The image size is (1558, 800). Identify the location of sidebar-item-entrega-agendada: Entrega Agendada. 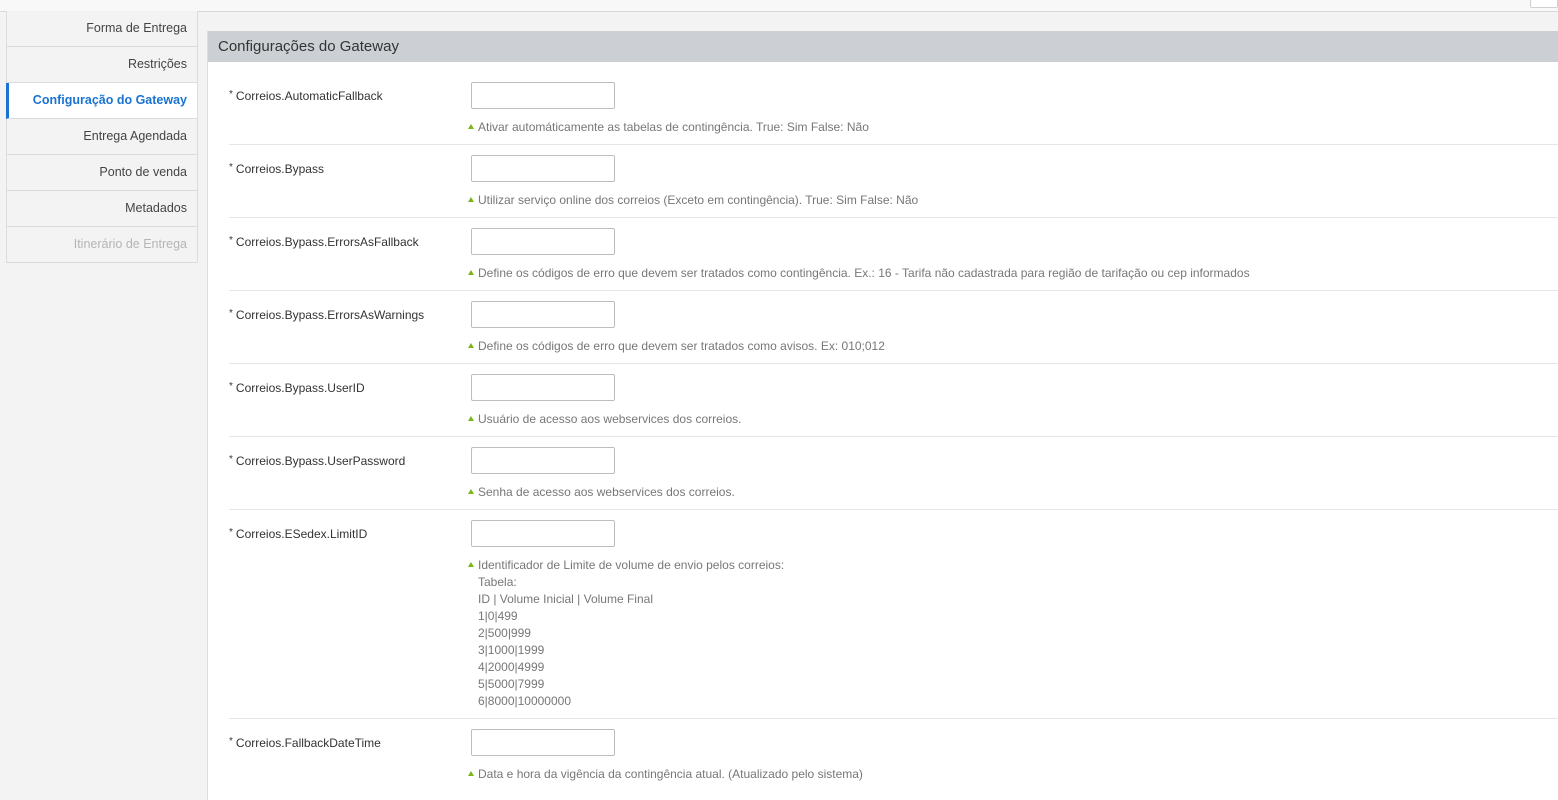
(102, 137).